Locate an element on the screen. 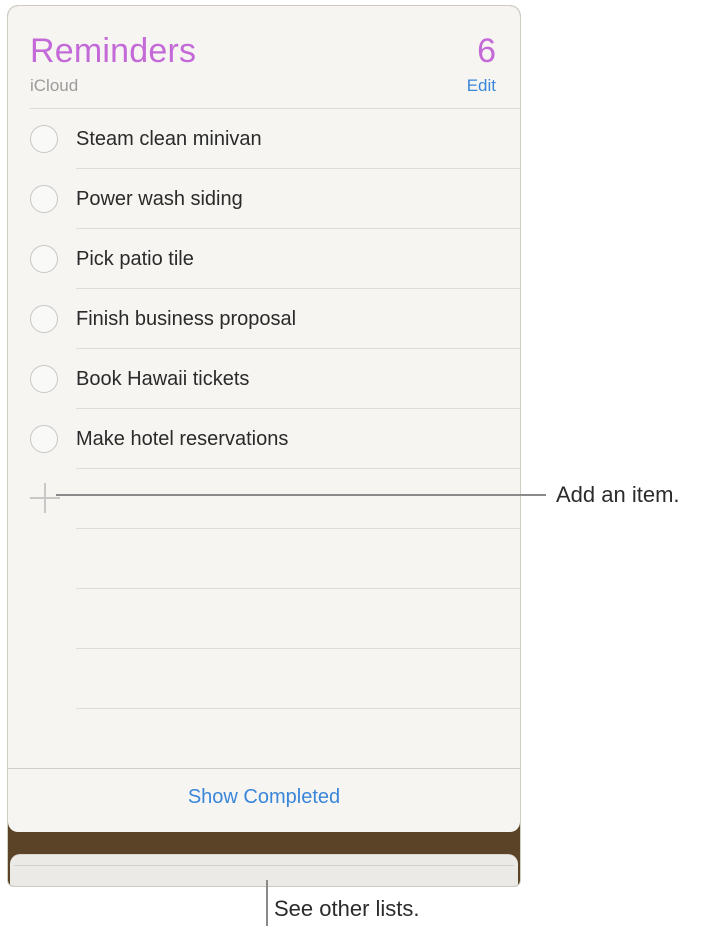 Image resolution: width=718 pixels, height=942 pixels. stack-divider is located at coordinates (264, 865).